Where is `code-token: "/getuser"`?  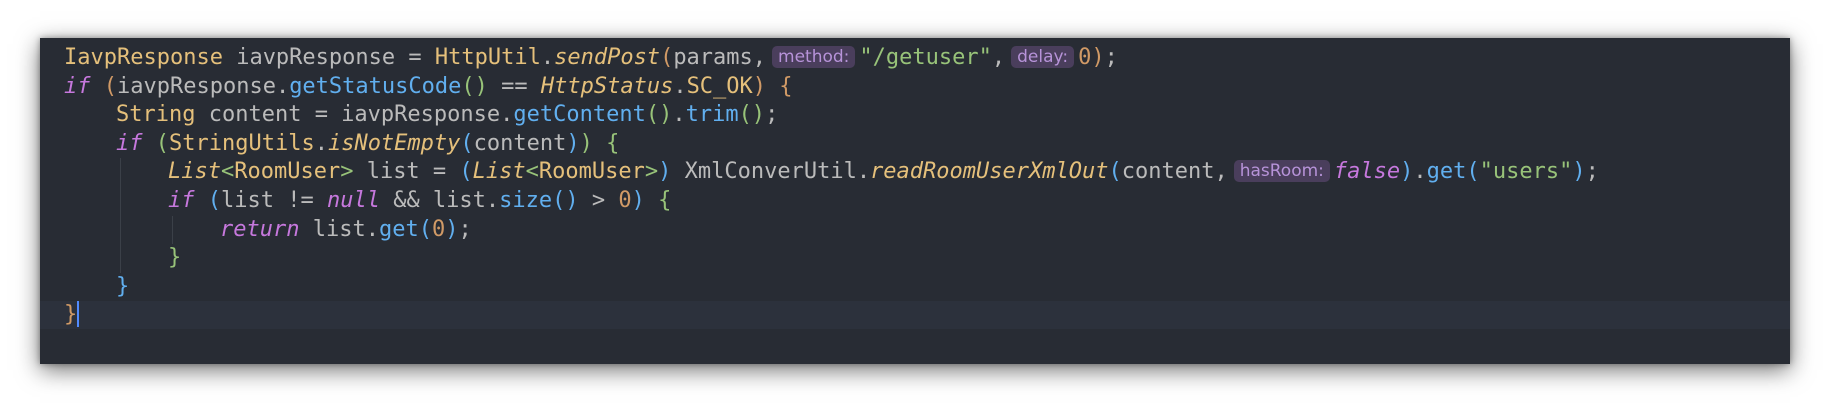
code-token: "/getuser" is located at coordinates (925, 57).